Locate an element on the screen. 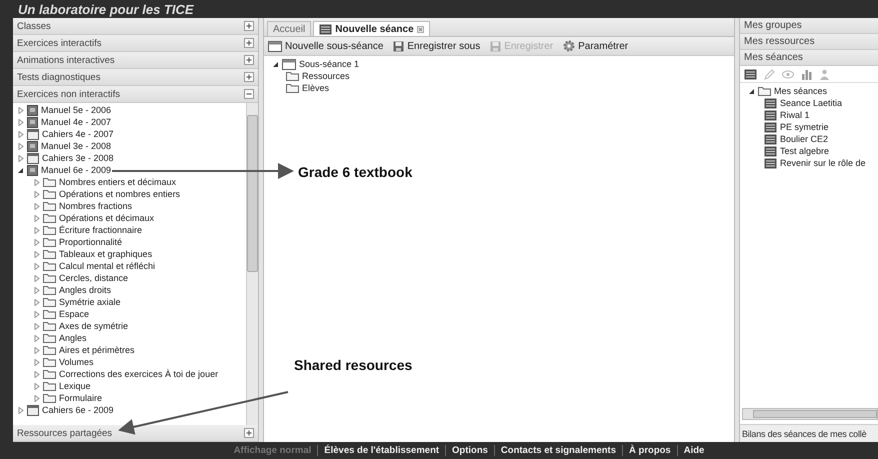 The image size is (878, 459). menu-link: Aide is located at coordinates (693, 450).